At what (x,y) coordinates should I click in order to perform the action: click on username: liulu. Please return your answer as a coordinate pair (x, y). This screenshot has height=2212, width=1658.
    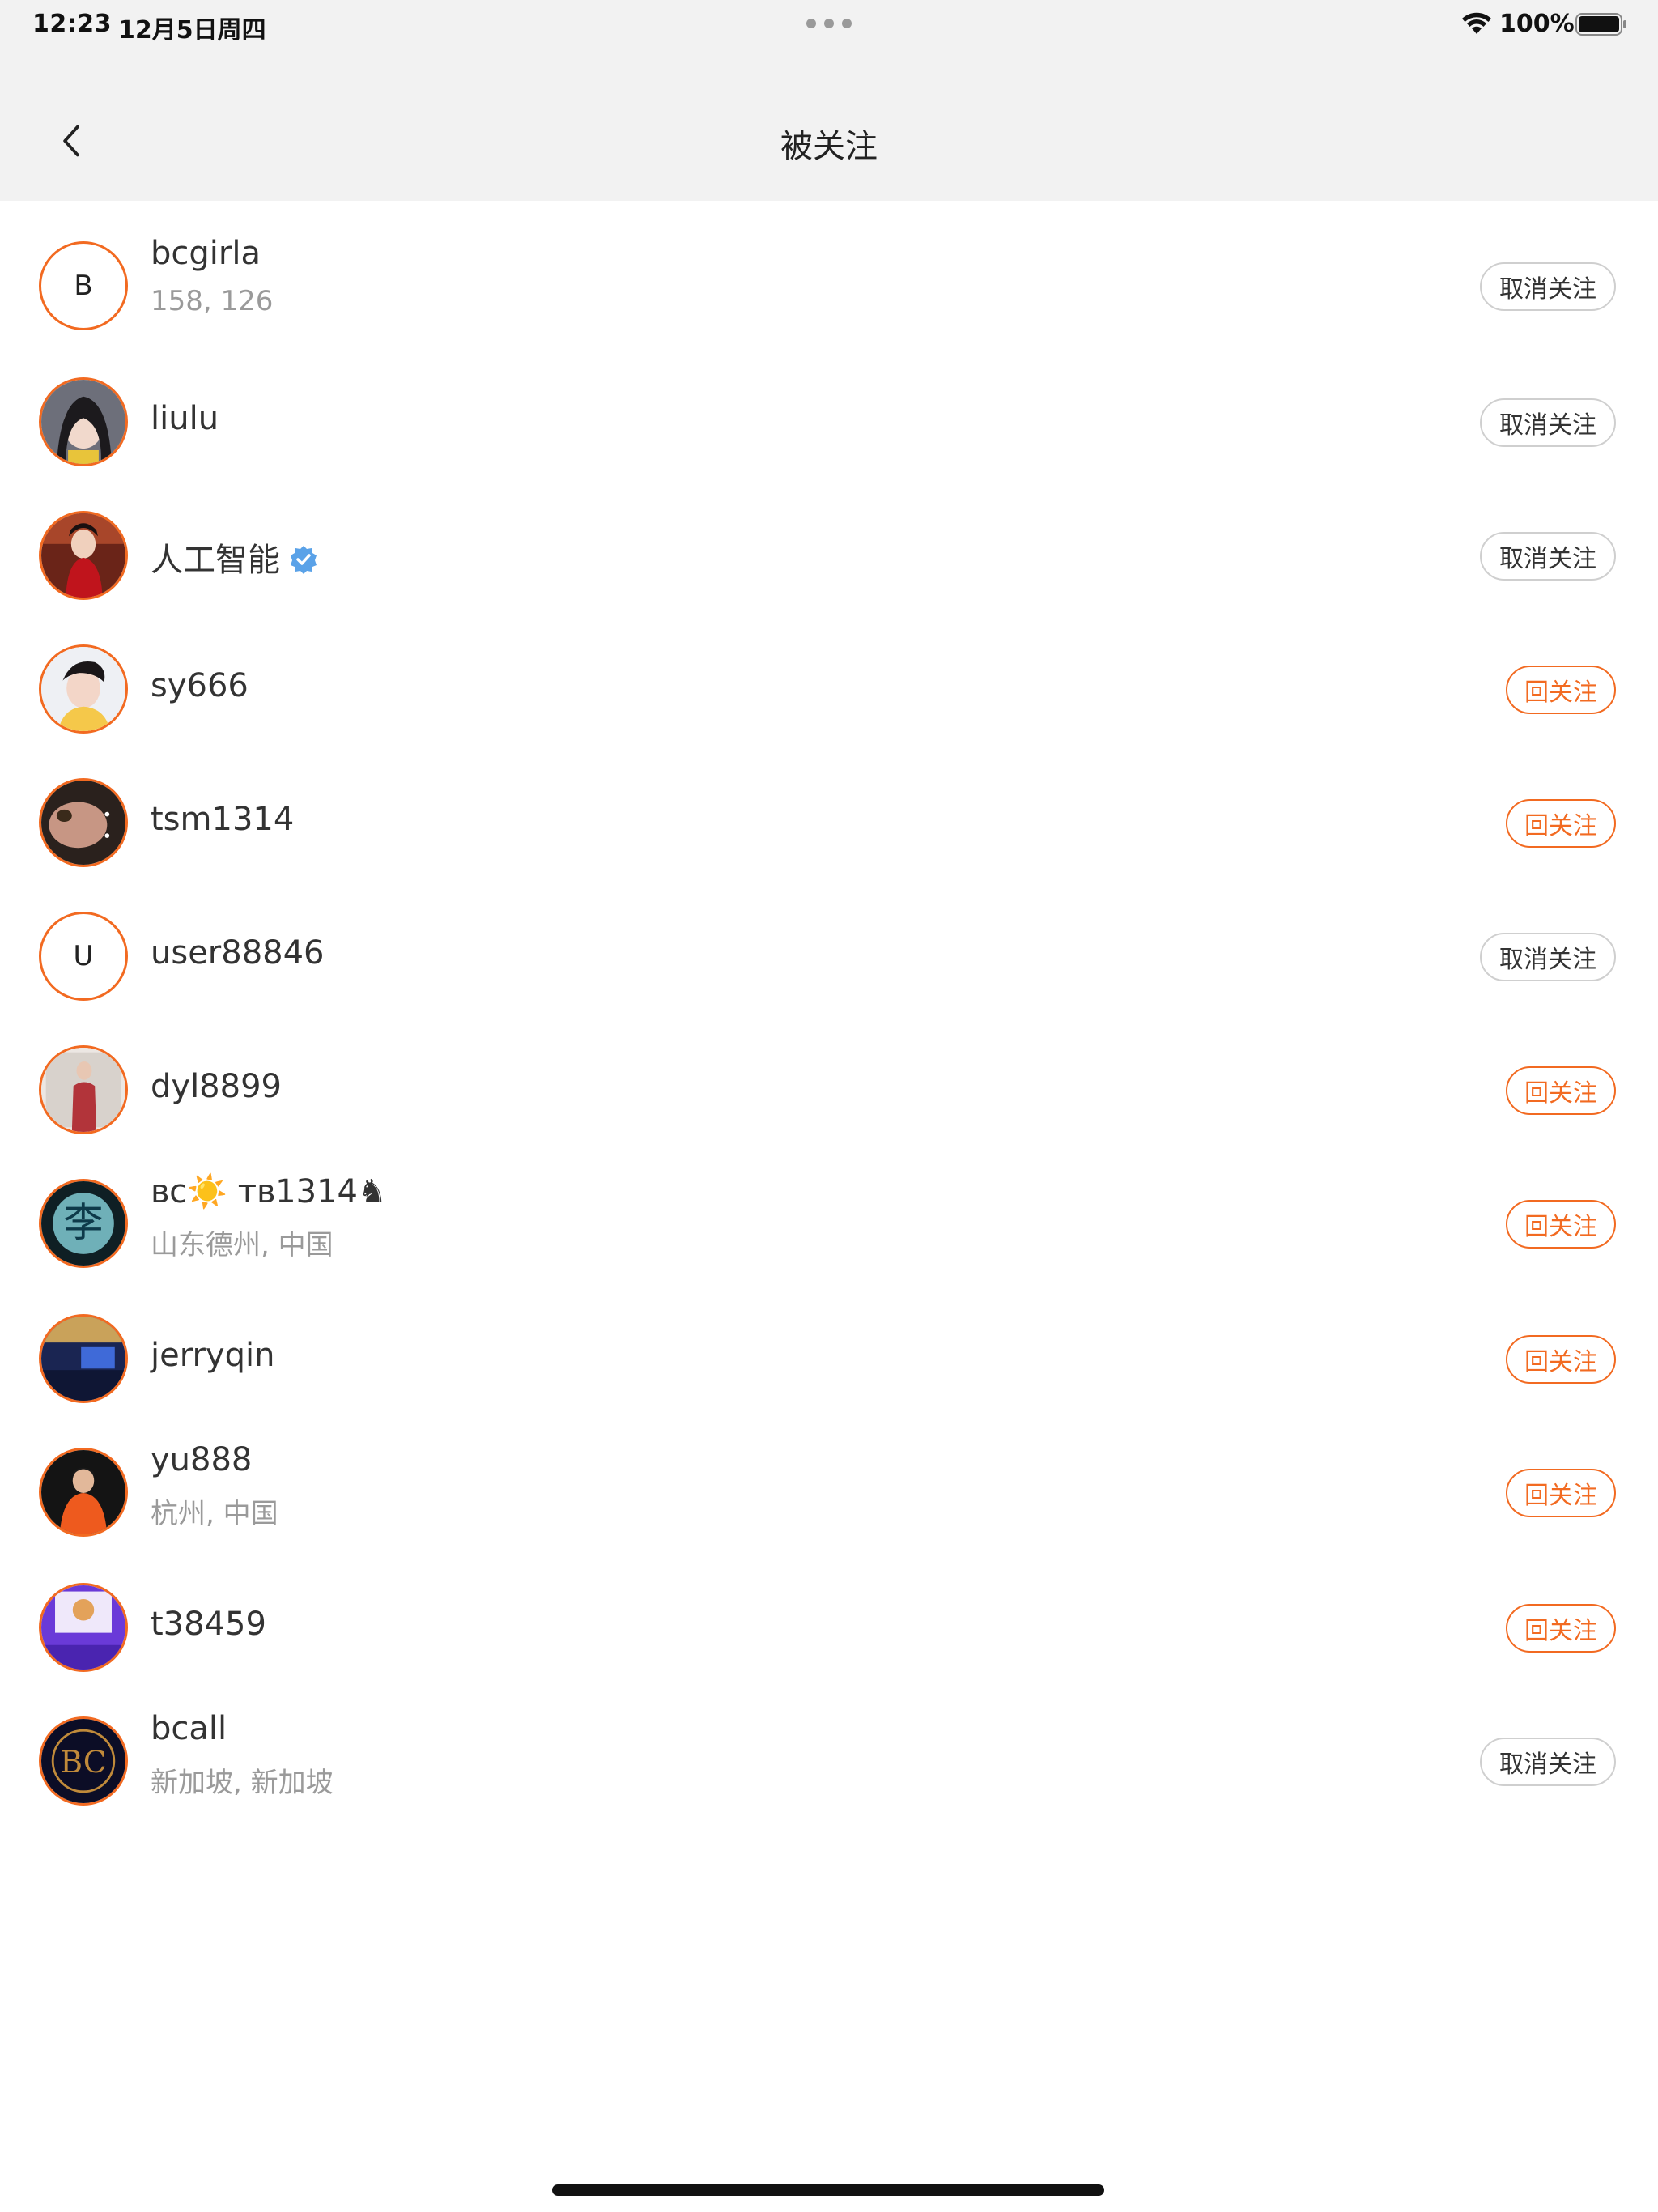
    Looking at the image, I should click on (185, 418).